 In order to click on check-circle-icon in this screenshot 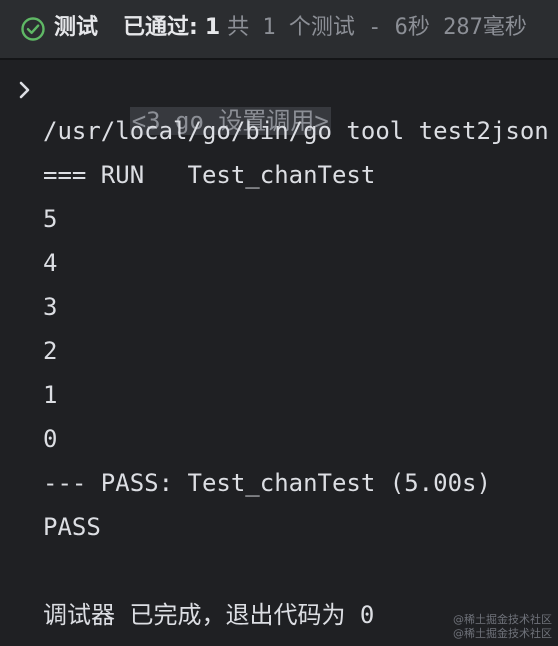, I will do `click(33, 29)`.